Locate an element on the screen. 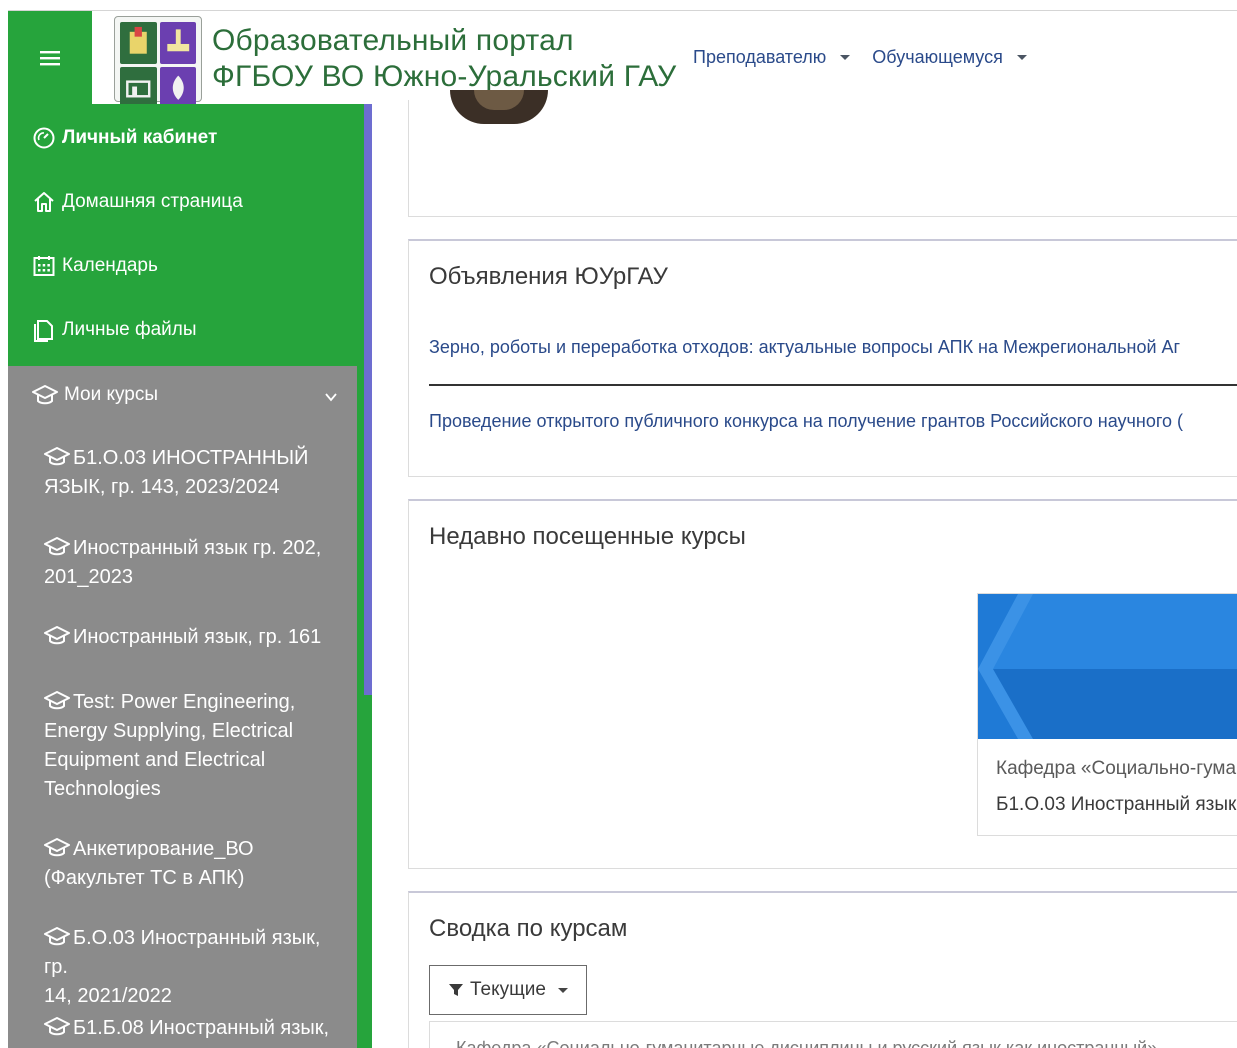  sidebar-item-my-courses: Мои курсы is located at coordinates (95, 395).